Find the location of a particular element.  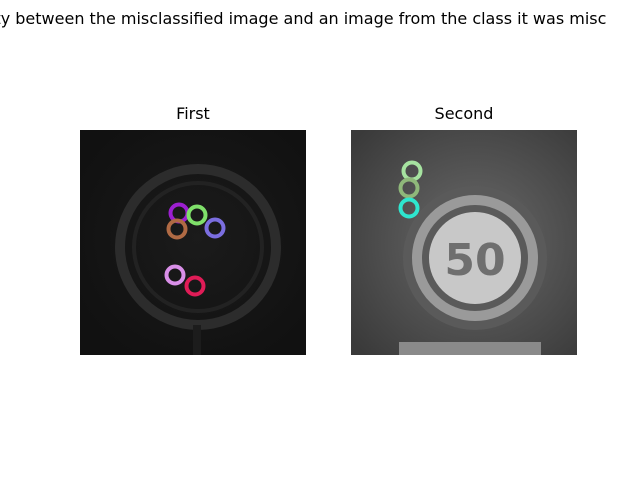

svg-text: 50 is located at coordinates (474, 260).